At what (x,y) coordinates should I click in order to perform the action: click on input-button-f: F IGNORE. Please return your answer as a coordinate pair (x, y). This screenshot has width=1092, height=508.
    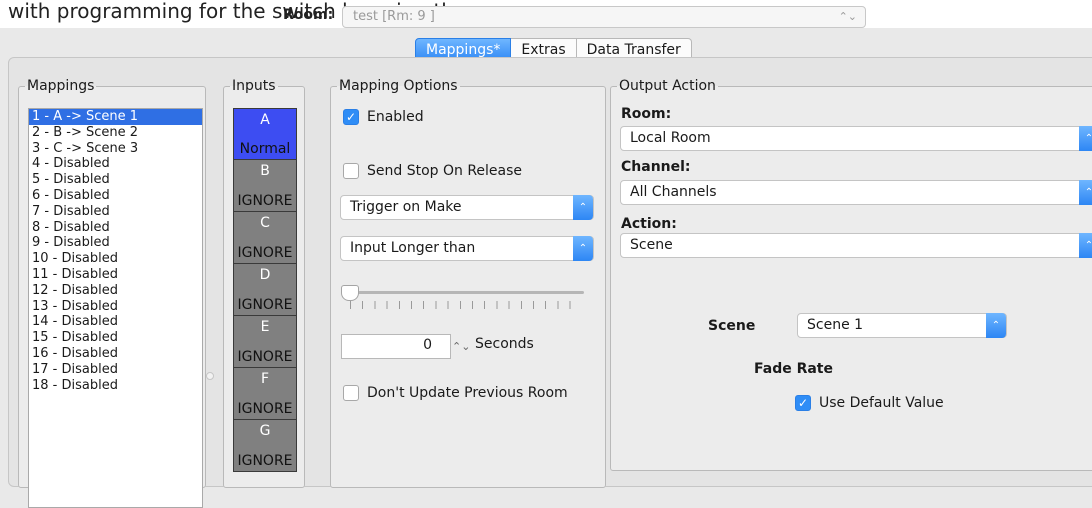
    Looking at the image, I should click on (265, 394).